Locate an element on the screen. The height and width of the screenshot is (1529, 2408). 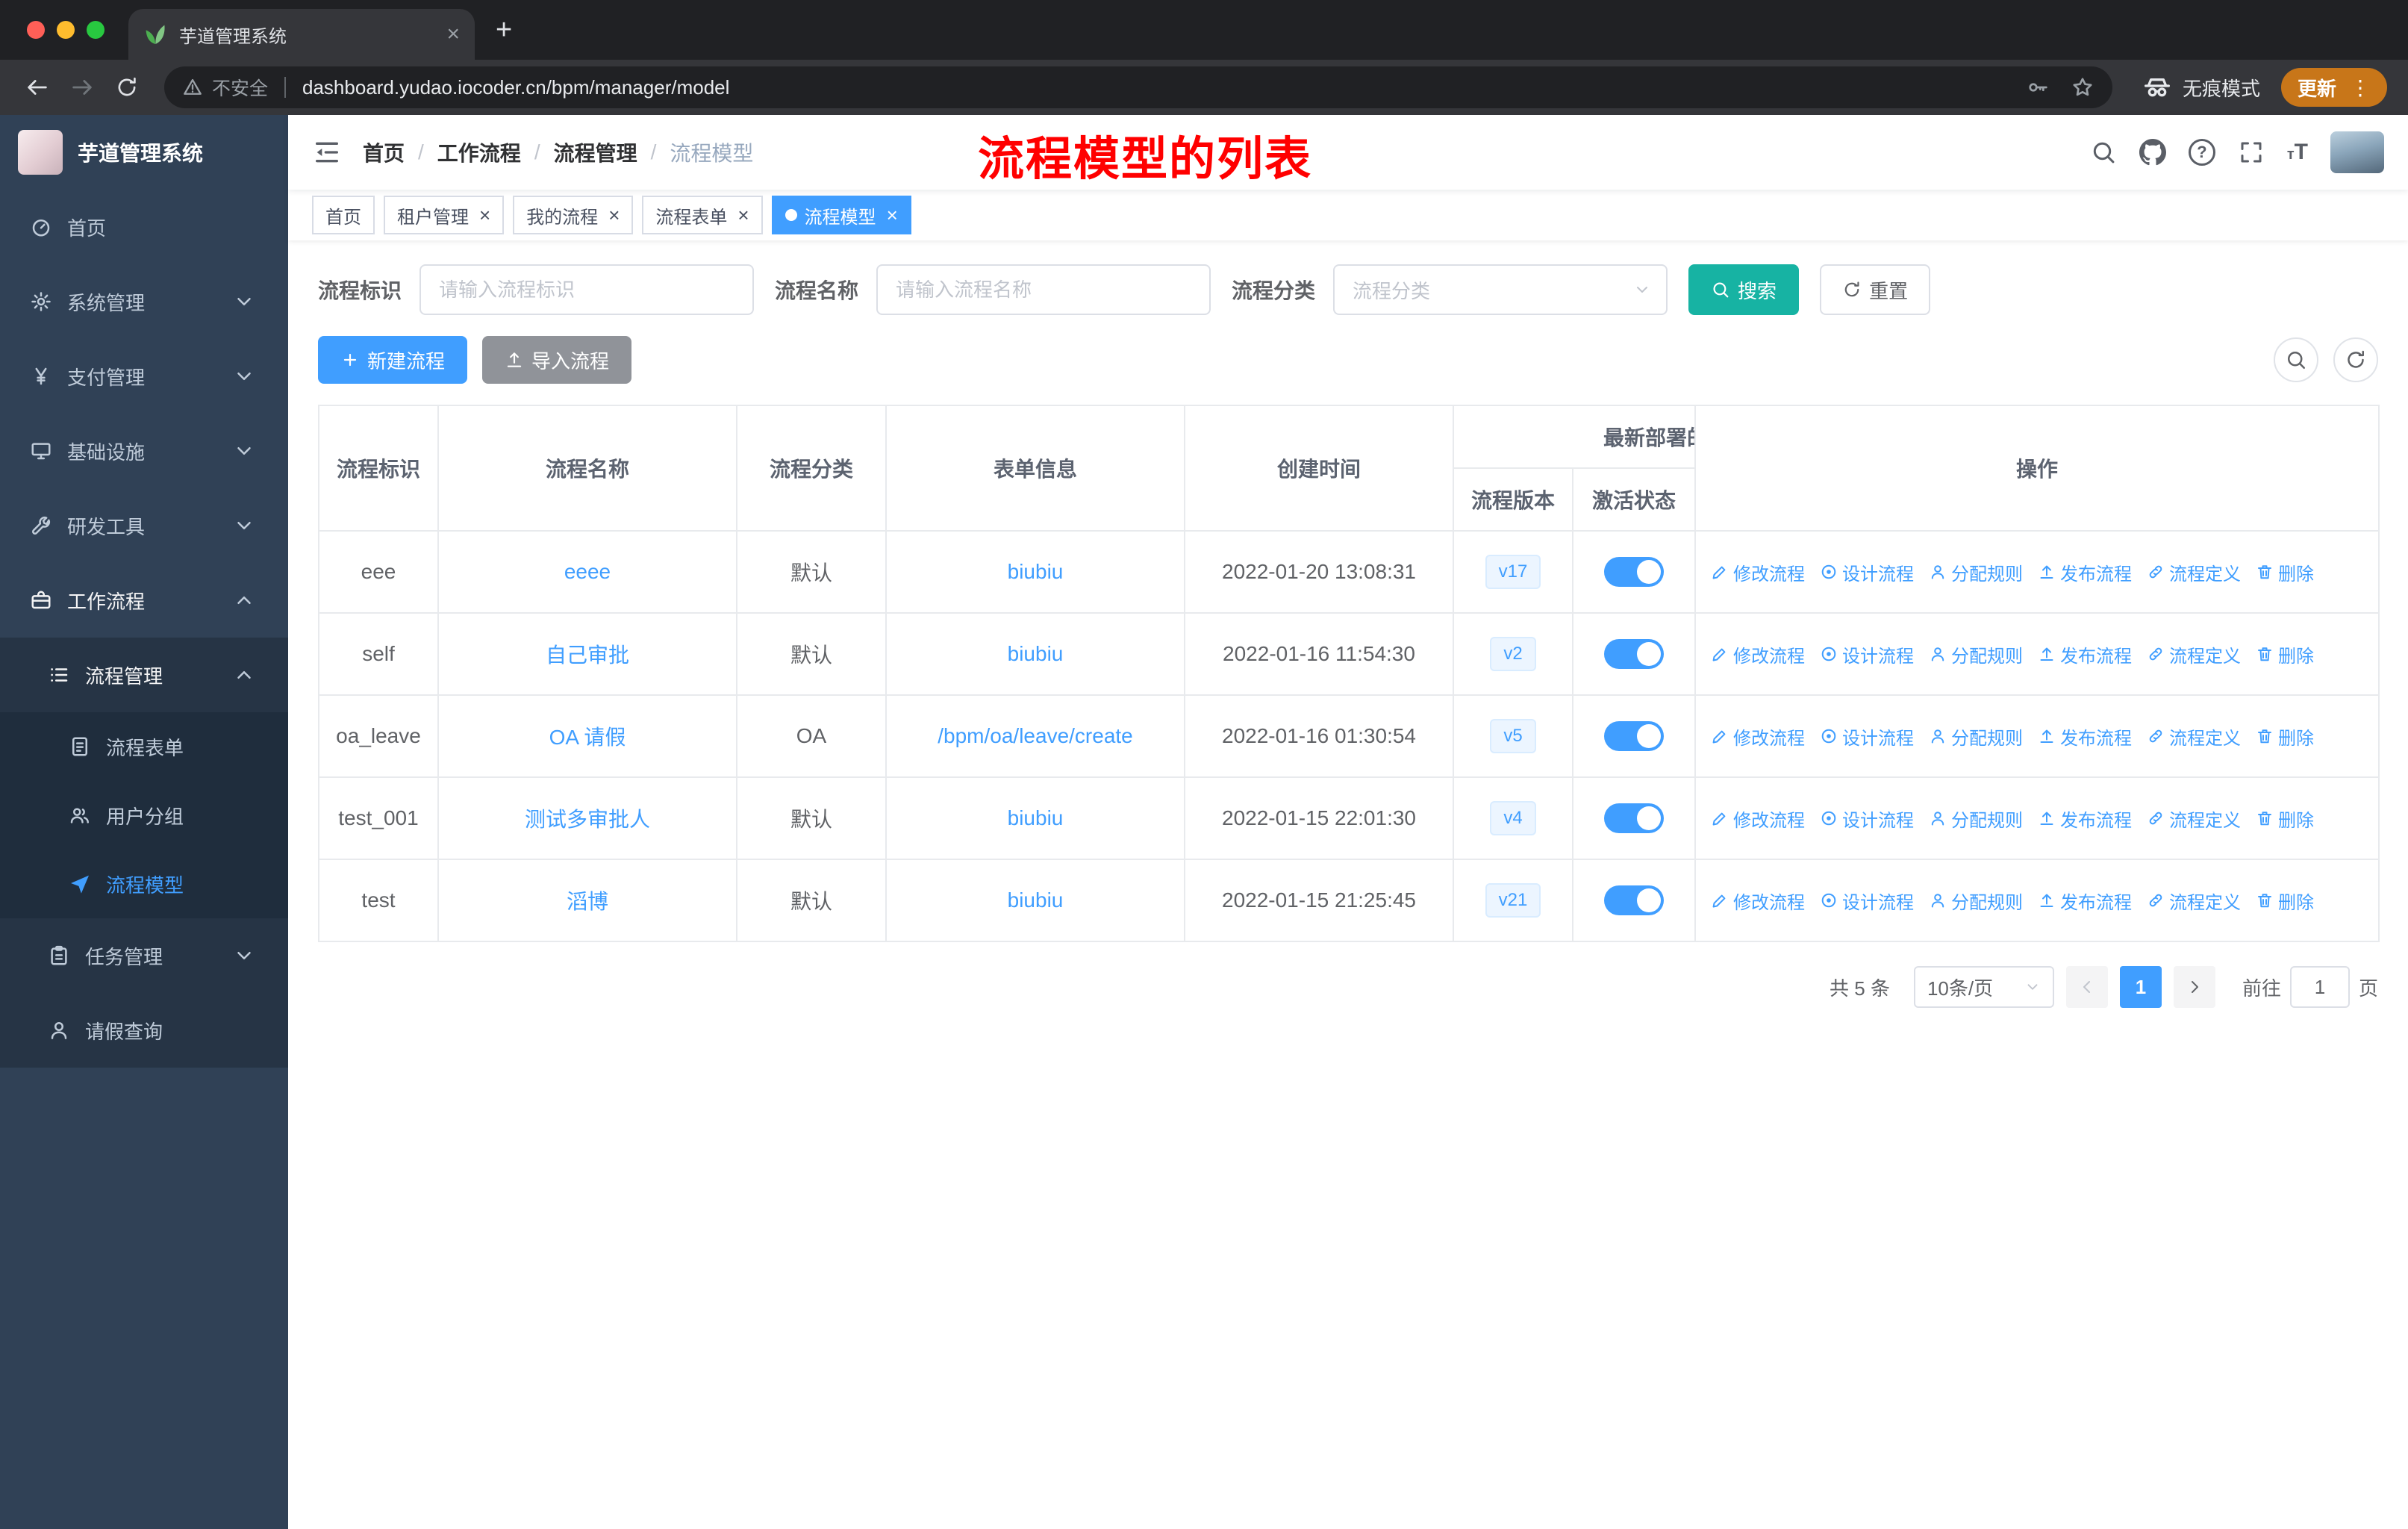
tag-my-process: 我的流程 × is located at coordinates (573, 215).